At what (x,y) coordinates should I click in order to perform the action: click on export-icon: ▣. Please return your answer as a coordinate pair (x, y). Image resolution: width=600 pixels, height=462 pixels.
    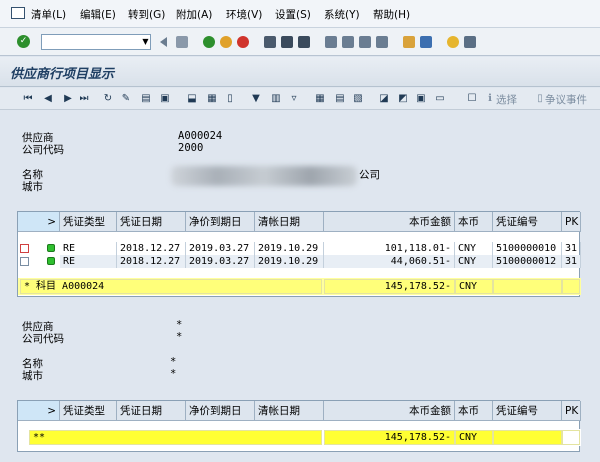
    Looking at the image, I should click on (421, 98).